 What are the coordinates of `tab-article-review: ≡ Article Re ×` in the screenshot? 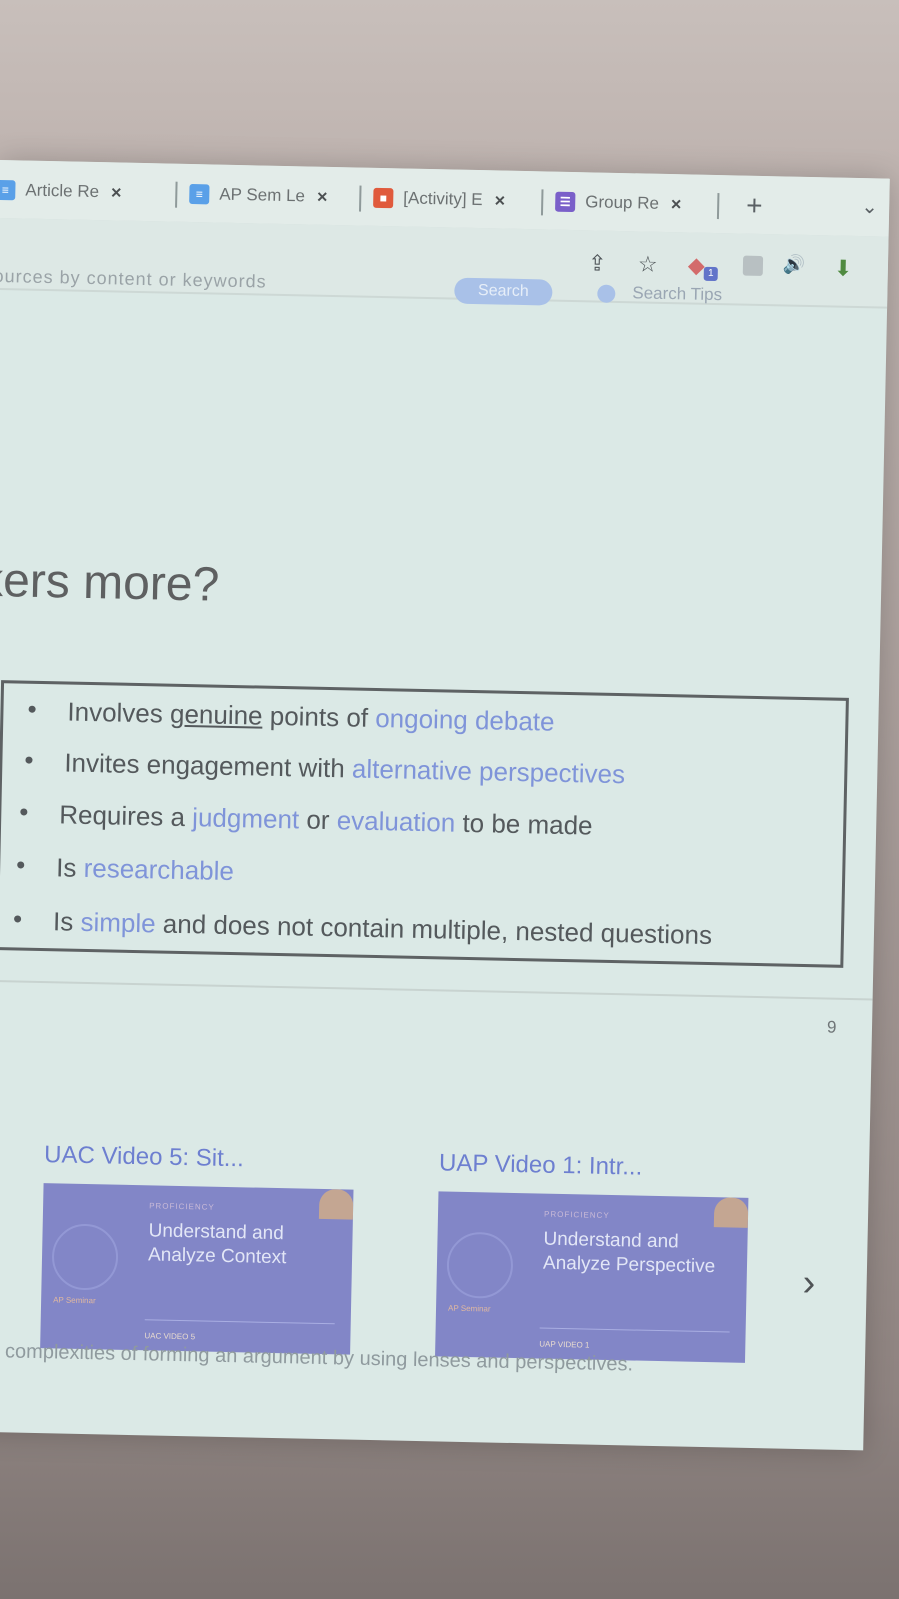 It's located at (61, 191).